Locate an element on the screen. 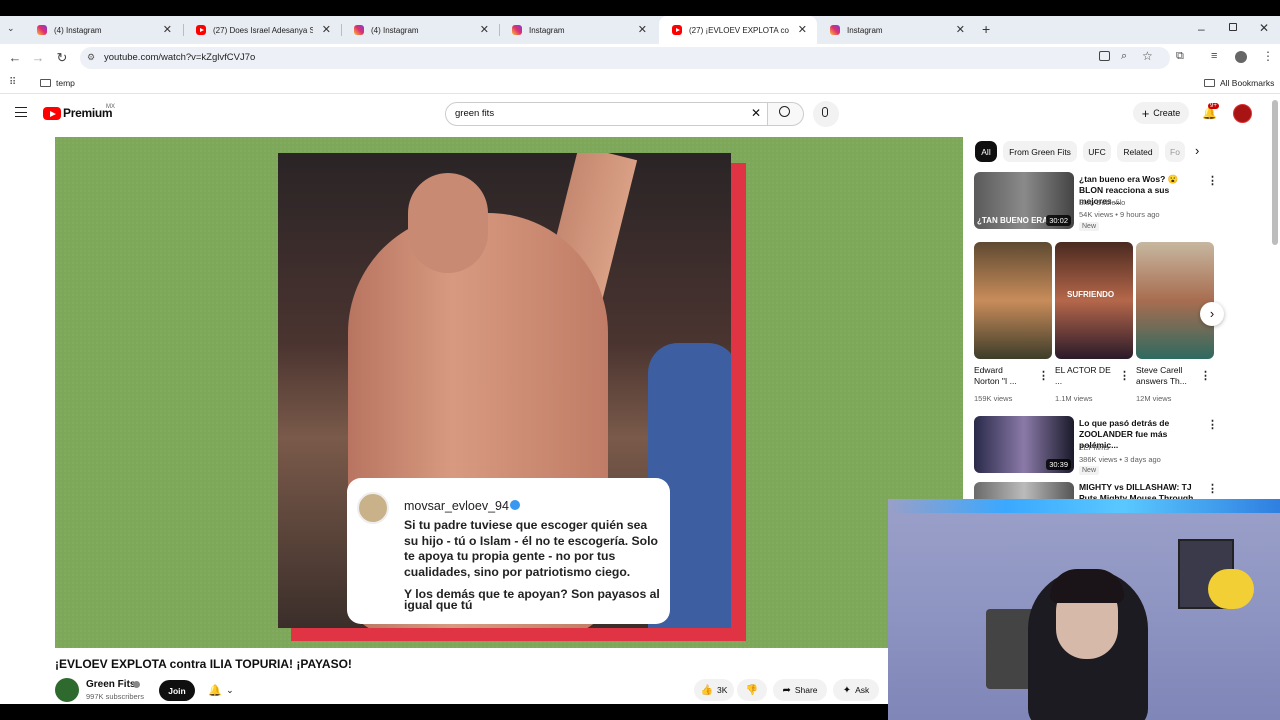 This screenshot has width=1280, height=720. media-icon: ≡ is located at coordinates (1214, 56).